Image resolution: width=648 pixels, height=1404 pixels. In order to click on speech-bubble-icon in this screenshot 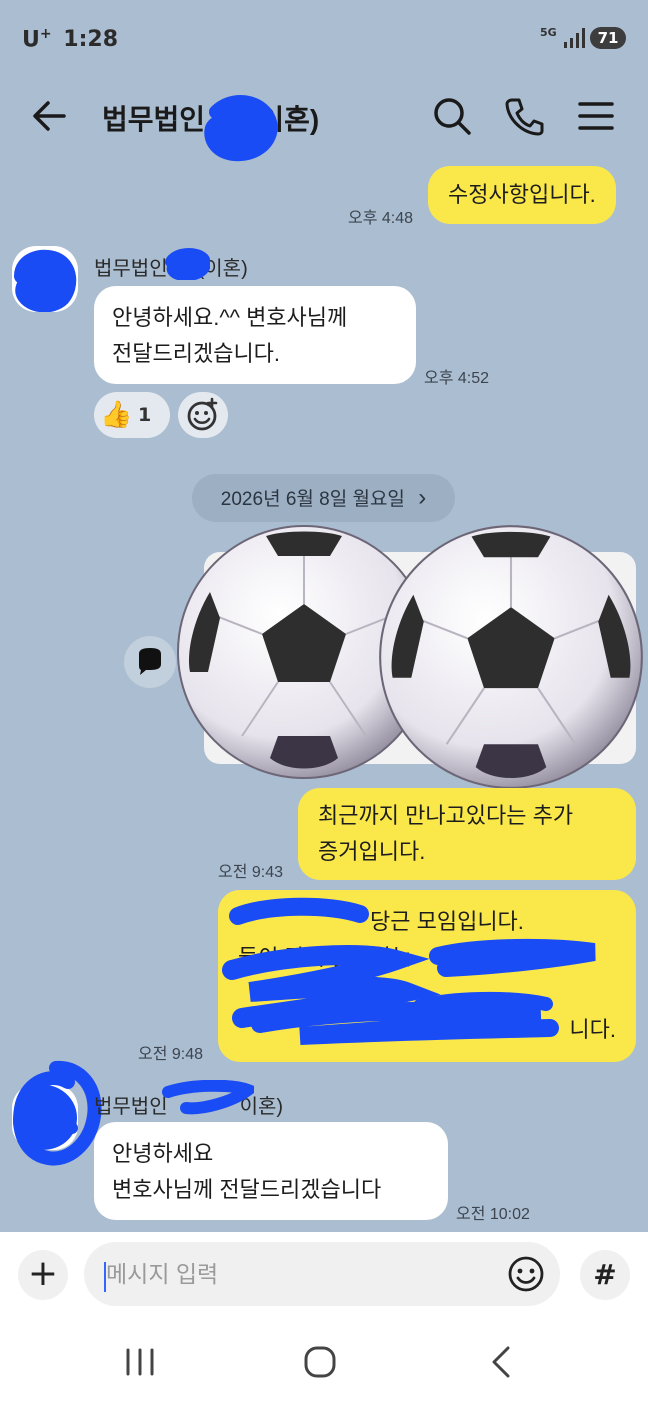, I will do `click(150, 661)`.